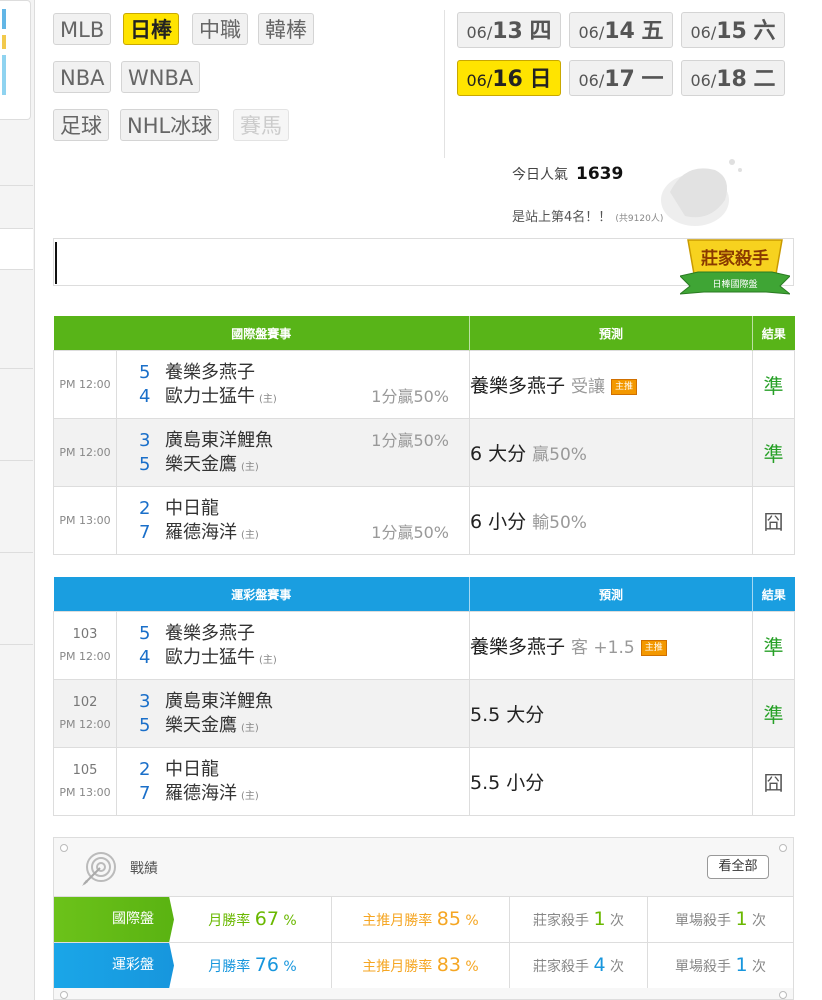 This screenshot has height=1000, width=822. Describe the element at coordinates (82, 29) in the screenshot. I see `league-tag-mlb: MLB` at that location.